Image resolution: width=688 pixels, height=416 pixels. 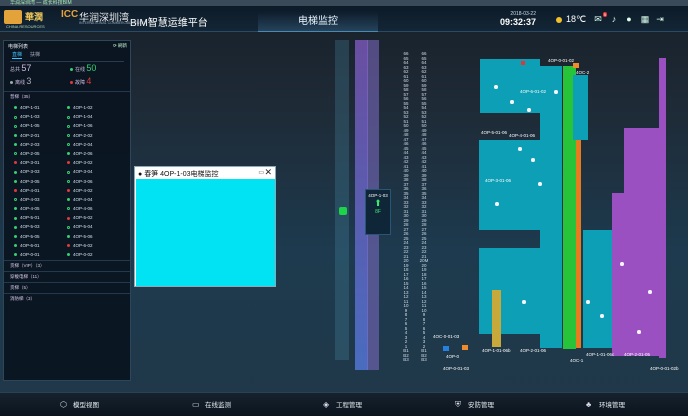 What do you see at coordinates (40, 171) in the screenshot?
I see `elevator-item: 4OP-3-03` at bounding box center [40, 171].